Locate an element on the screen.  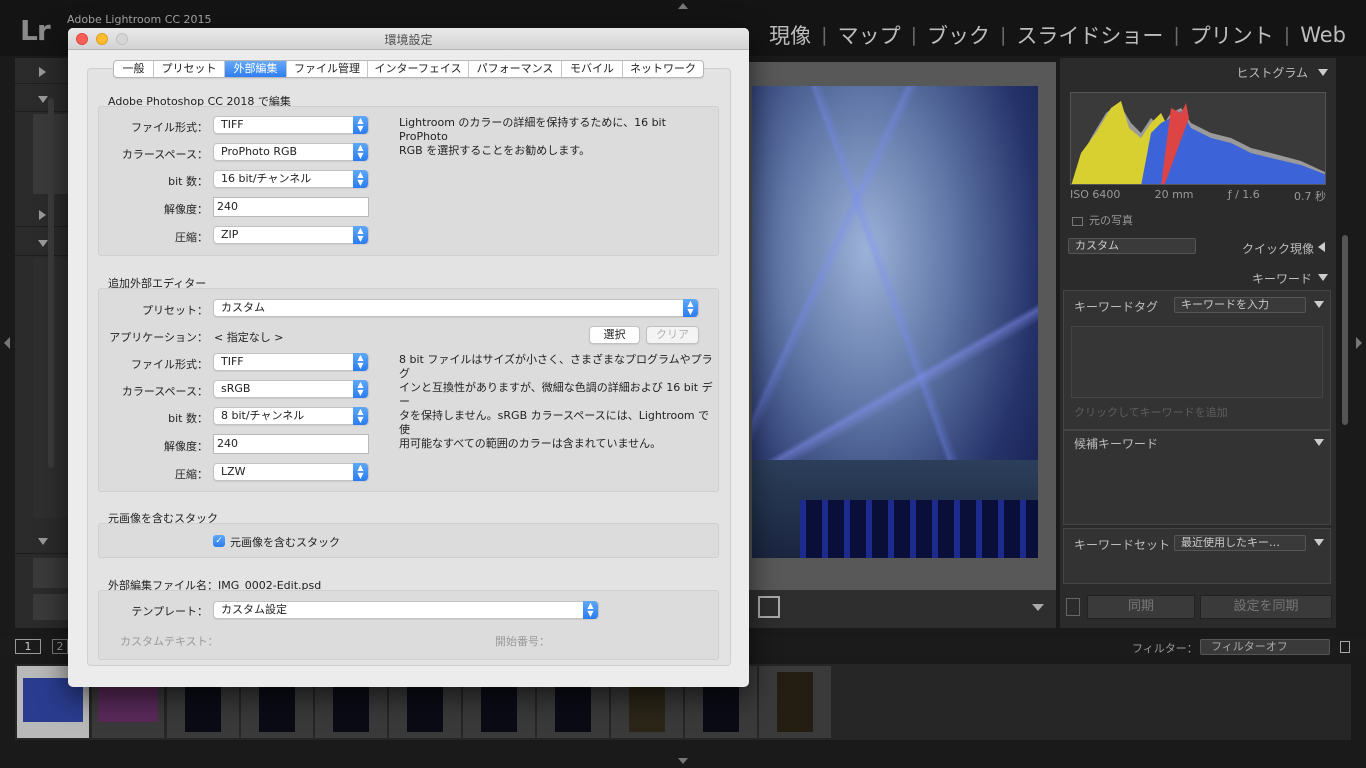
choose-button: 選択 is located at coordinates (614, 335).